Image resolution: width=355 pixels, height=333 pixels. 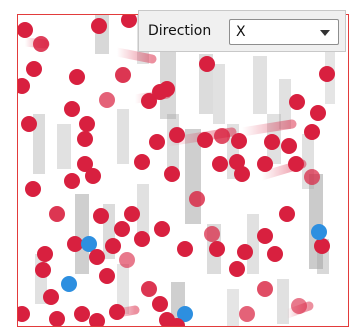 I want to click on particle-trail, so click(x=267, y=128).